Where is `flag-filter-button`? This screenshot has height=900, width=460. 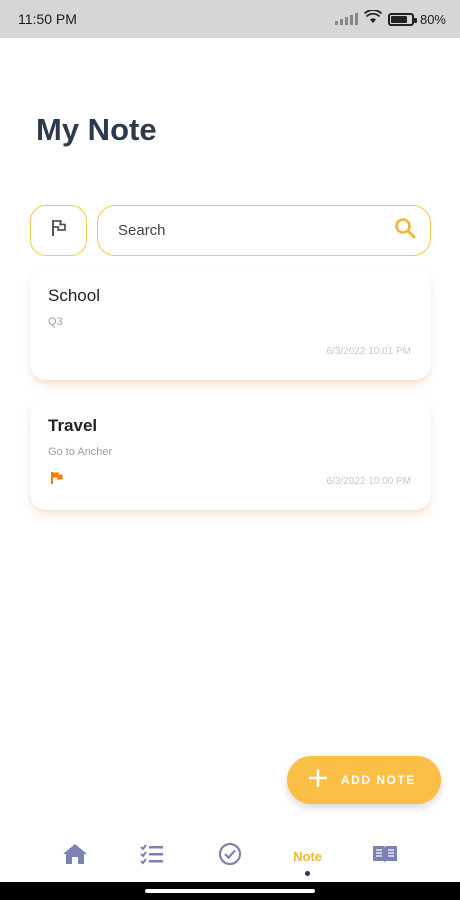 flag-filter-button is located at coordinates (58, 230).